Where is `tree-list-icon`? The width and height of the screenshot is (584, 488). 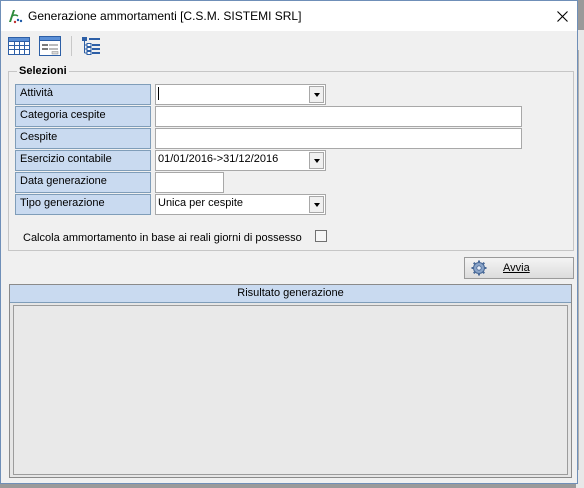
tree-list-icon is located at coordinates (91, 46).